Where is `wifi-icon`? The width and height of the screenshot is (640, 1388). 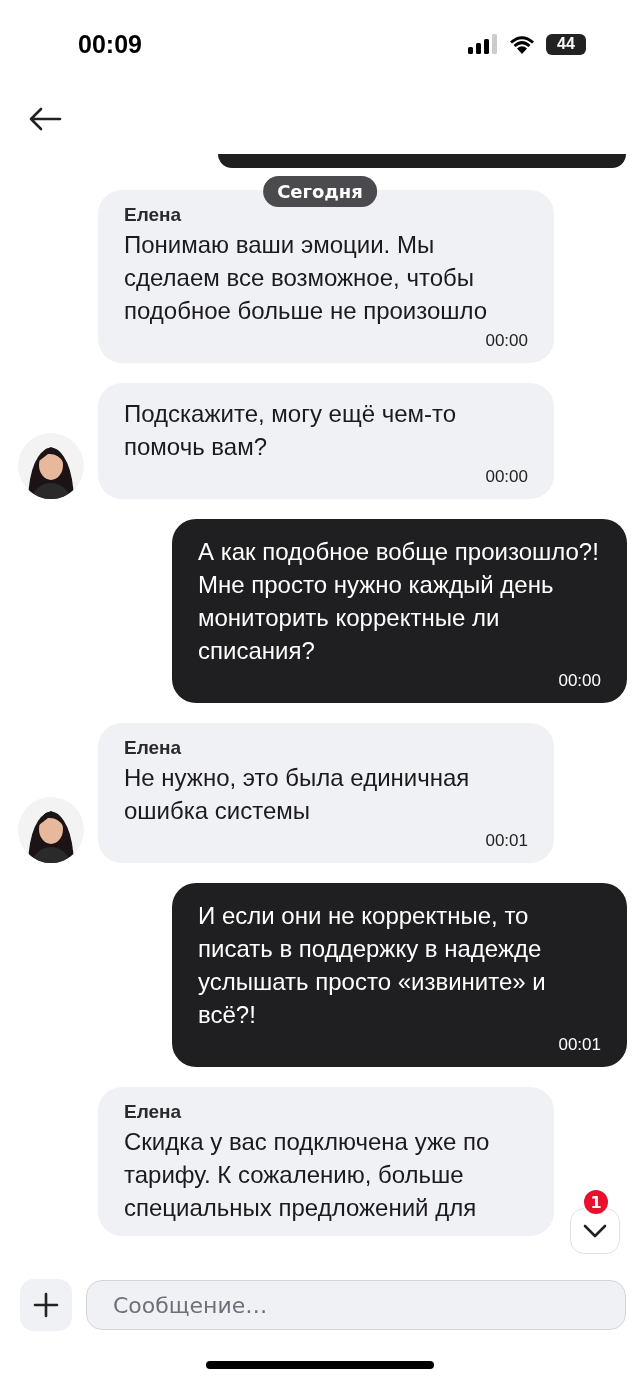 wifi-icon is located at coordinates (522, 44).